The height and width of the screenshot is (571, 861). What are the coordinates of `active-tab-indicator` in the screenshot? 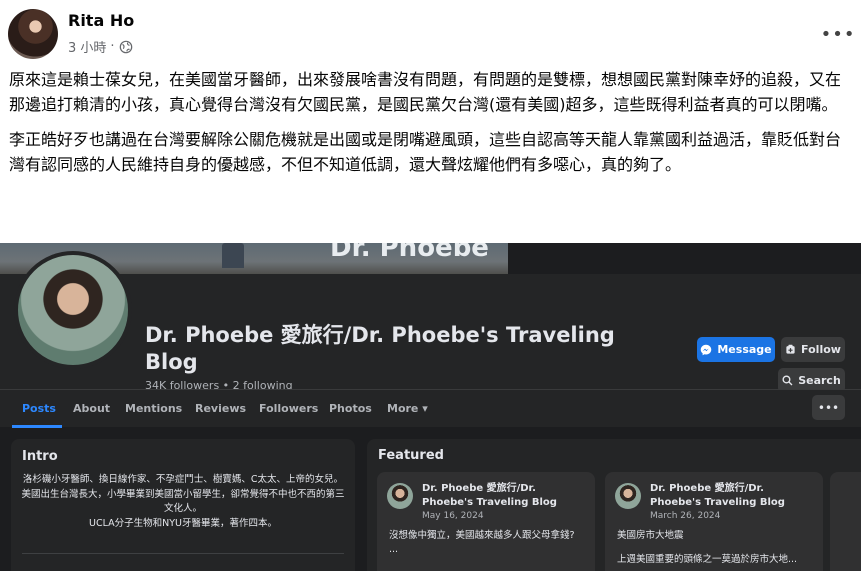 It's located at (37, 426).